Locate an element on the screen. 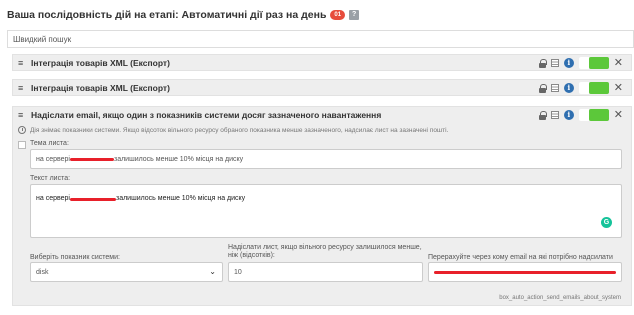 This screenshot has width=634, height=315. count-badge: 01 is located at coordinates (338, 15).